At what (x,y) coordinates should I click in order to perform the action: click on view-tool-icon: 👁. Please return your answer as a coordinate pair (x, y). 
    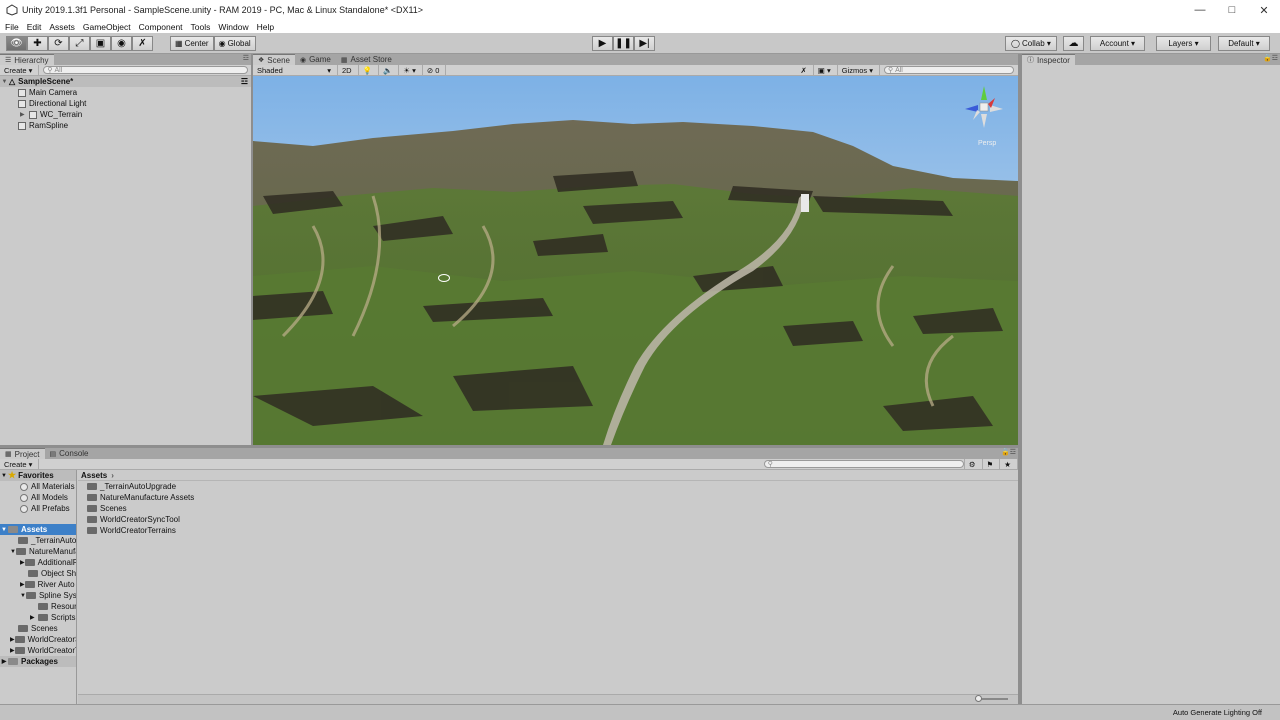
    Looking at the image, I should click on (16, 43).